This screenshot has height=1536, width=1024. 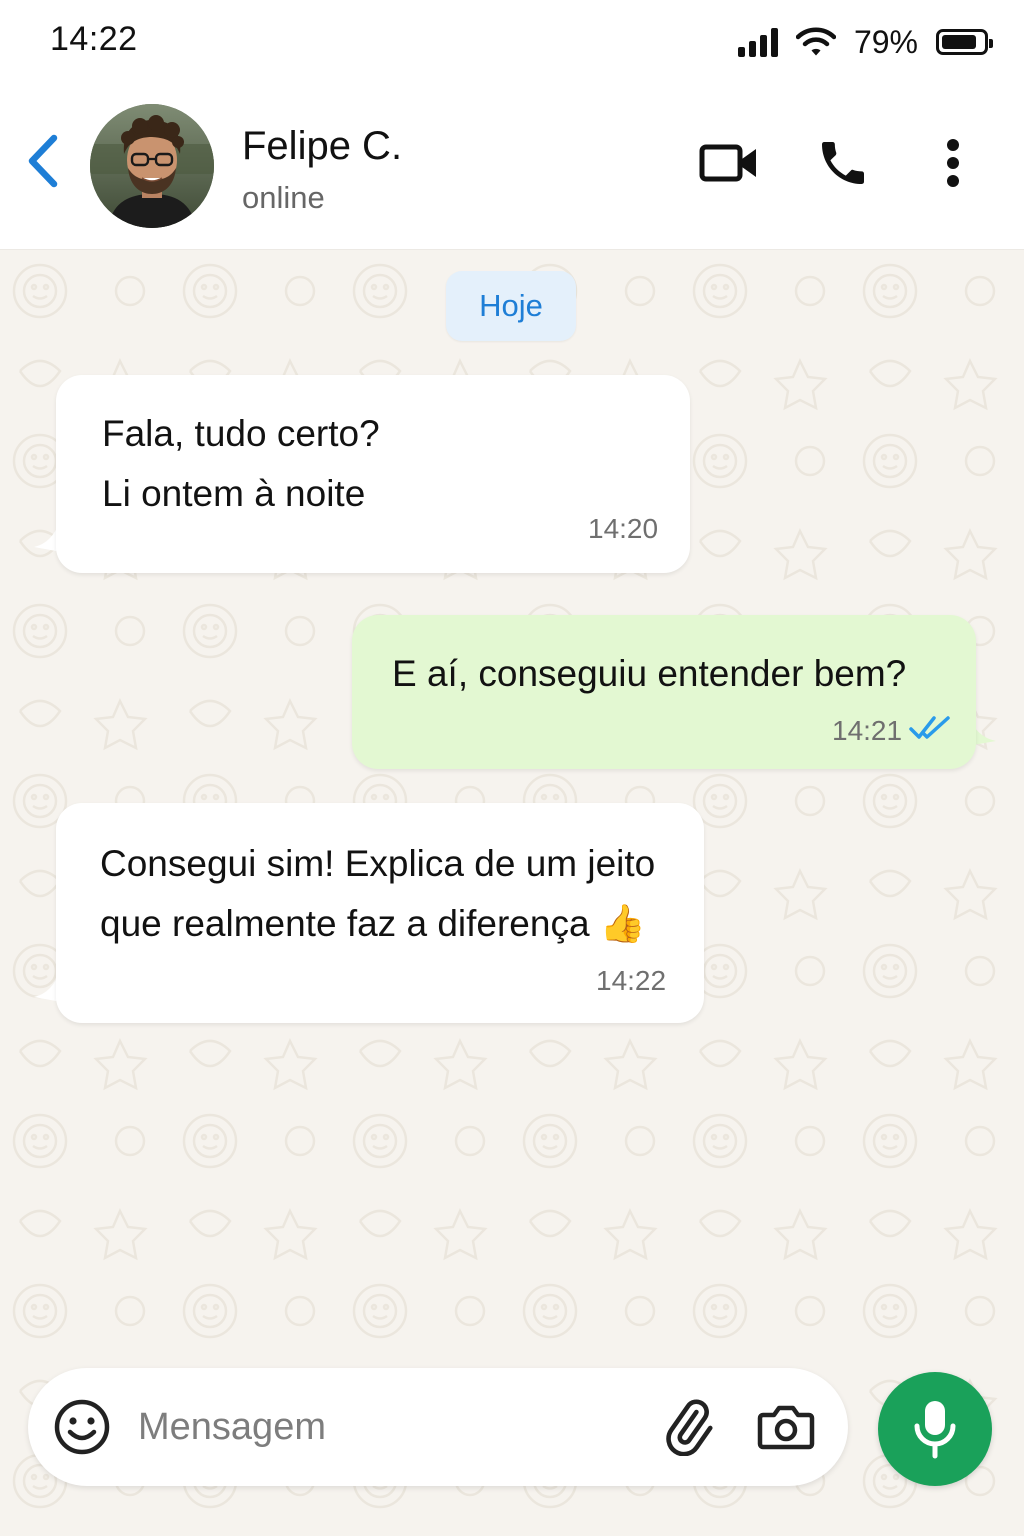 I want to click on message-bubble-incoming: Fala, tudo certo? Li ontem à noite 14:20, so click(x=373, y=474).